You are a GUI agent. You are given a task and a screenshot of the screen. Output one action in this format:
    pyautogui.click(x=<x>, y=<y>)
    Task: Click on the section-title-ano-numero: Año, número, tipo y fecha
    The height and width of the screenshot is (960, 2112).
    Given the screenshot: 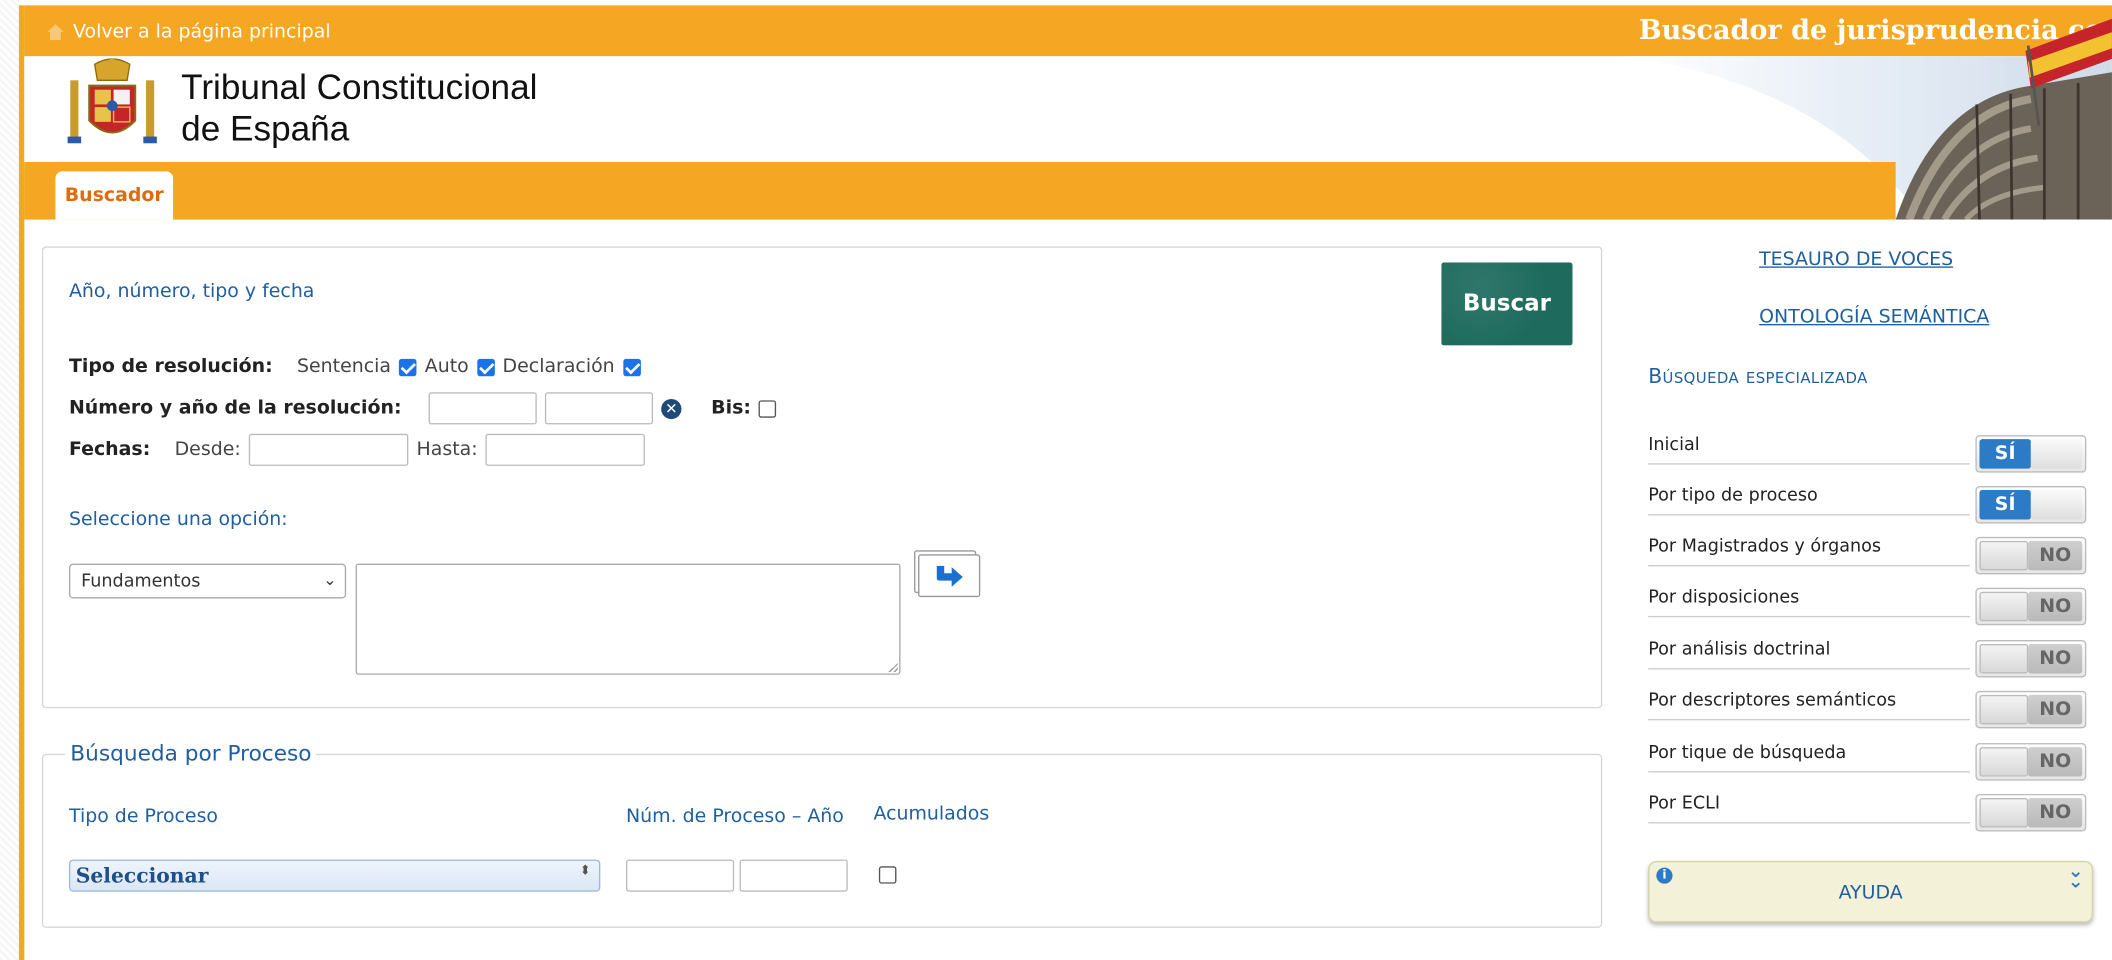 What is the action you would take?
    pyautogui.click(x=191, y=292)
    